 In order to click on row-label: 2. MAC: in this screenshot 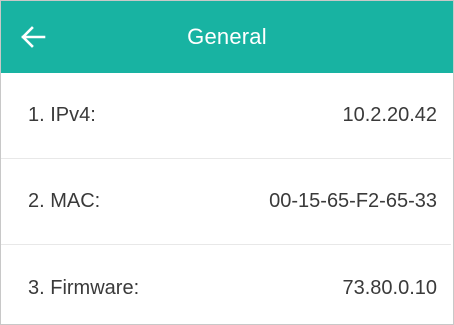, I will do `click(64, 201)`.